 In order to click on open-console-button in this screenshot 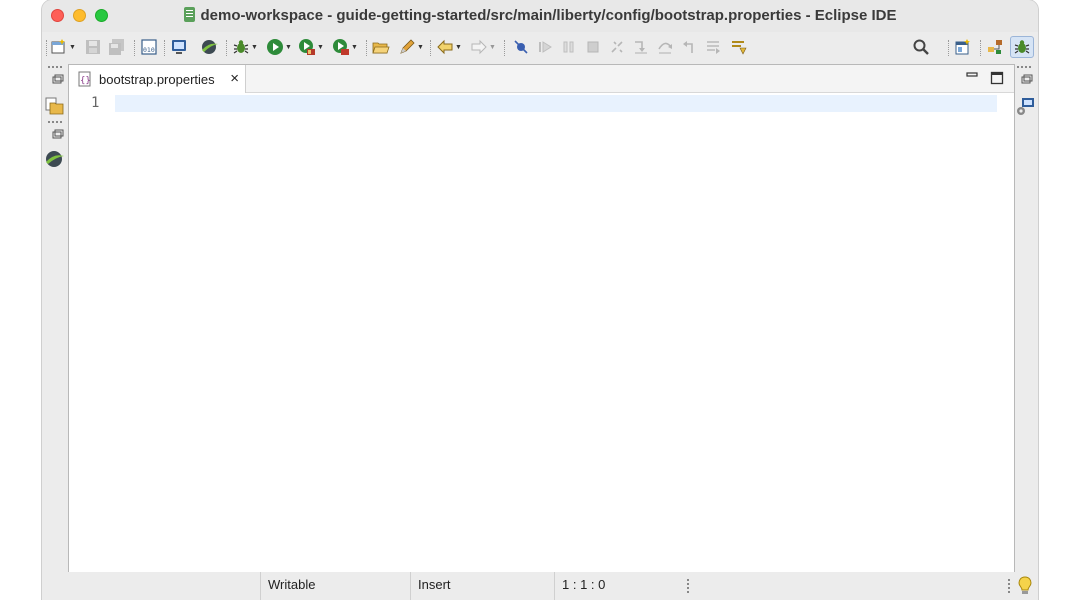, I will do `click(179, 47)`.